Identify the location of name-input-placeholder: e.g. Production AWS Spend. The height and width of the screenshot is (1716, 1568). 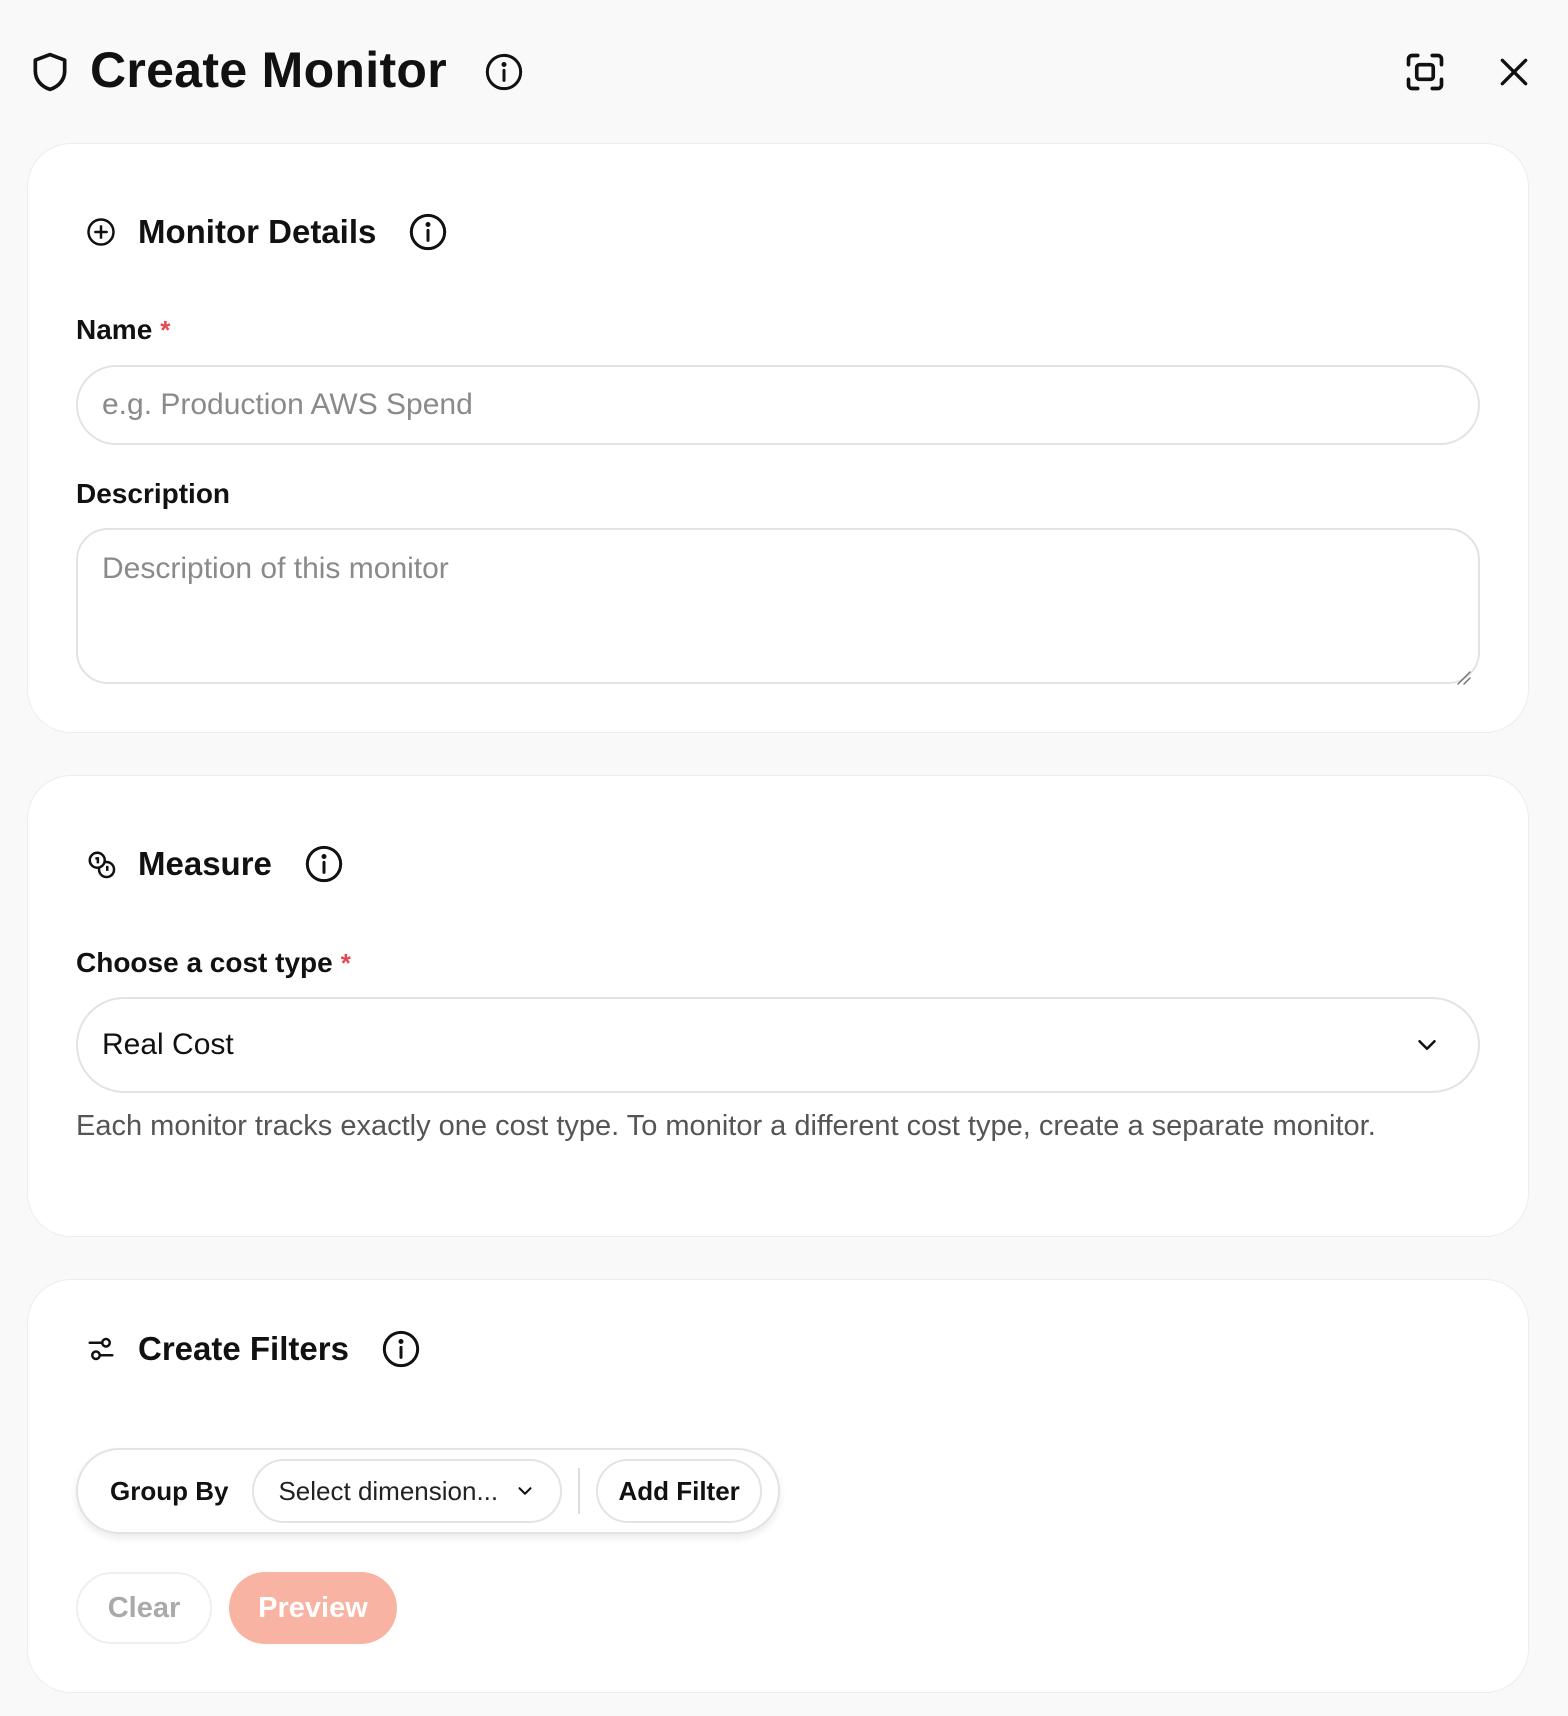
(287, 404).